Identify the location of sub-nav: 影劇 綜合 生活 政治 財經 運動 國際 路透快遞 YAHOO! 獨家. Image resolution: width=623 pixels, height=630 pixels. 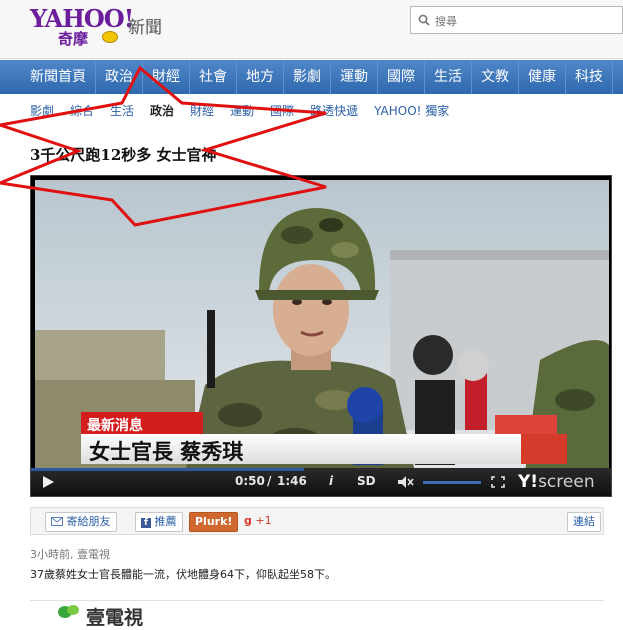
(311, 111).